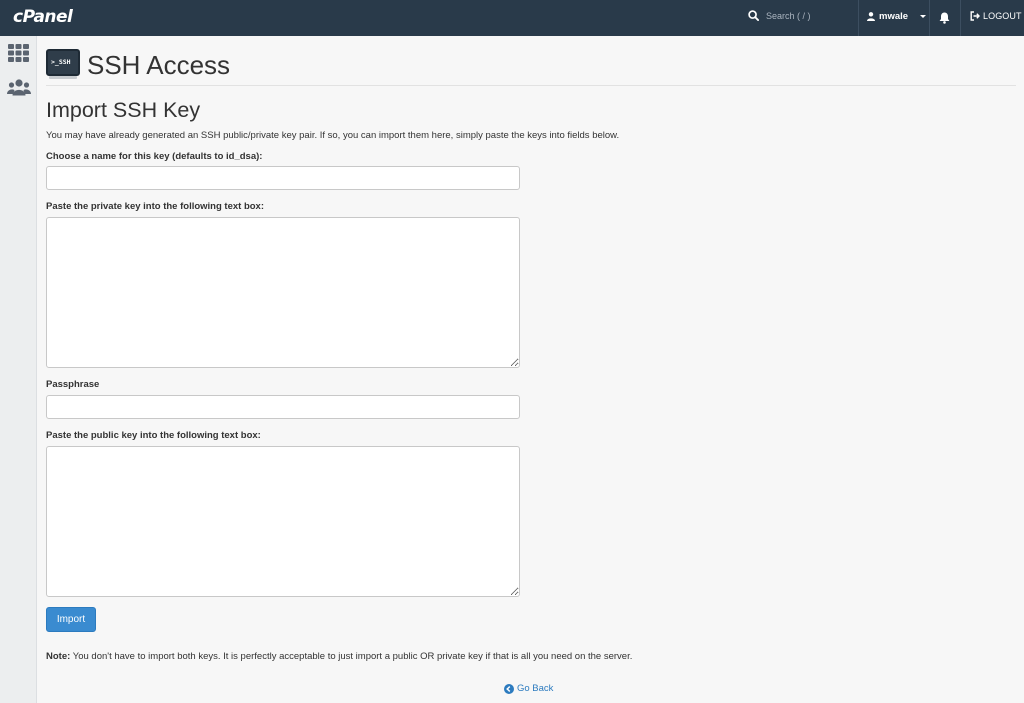 The width and height of the screenshot is (1024, 703). Describe the element at coordinates (975, 16) in the screenshot. I see `logout-icon` at that location.